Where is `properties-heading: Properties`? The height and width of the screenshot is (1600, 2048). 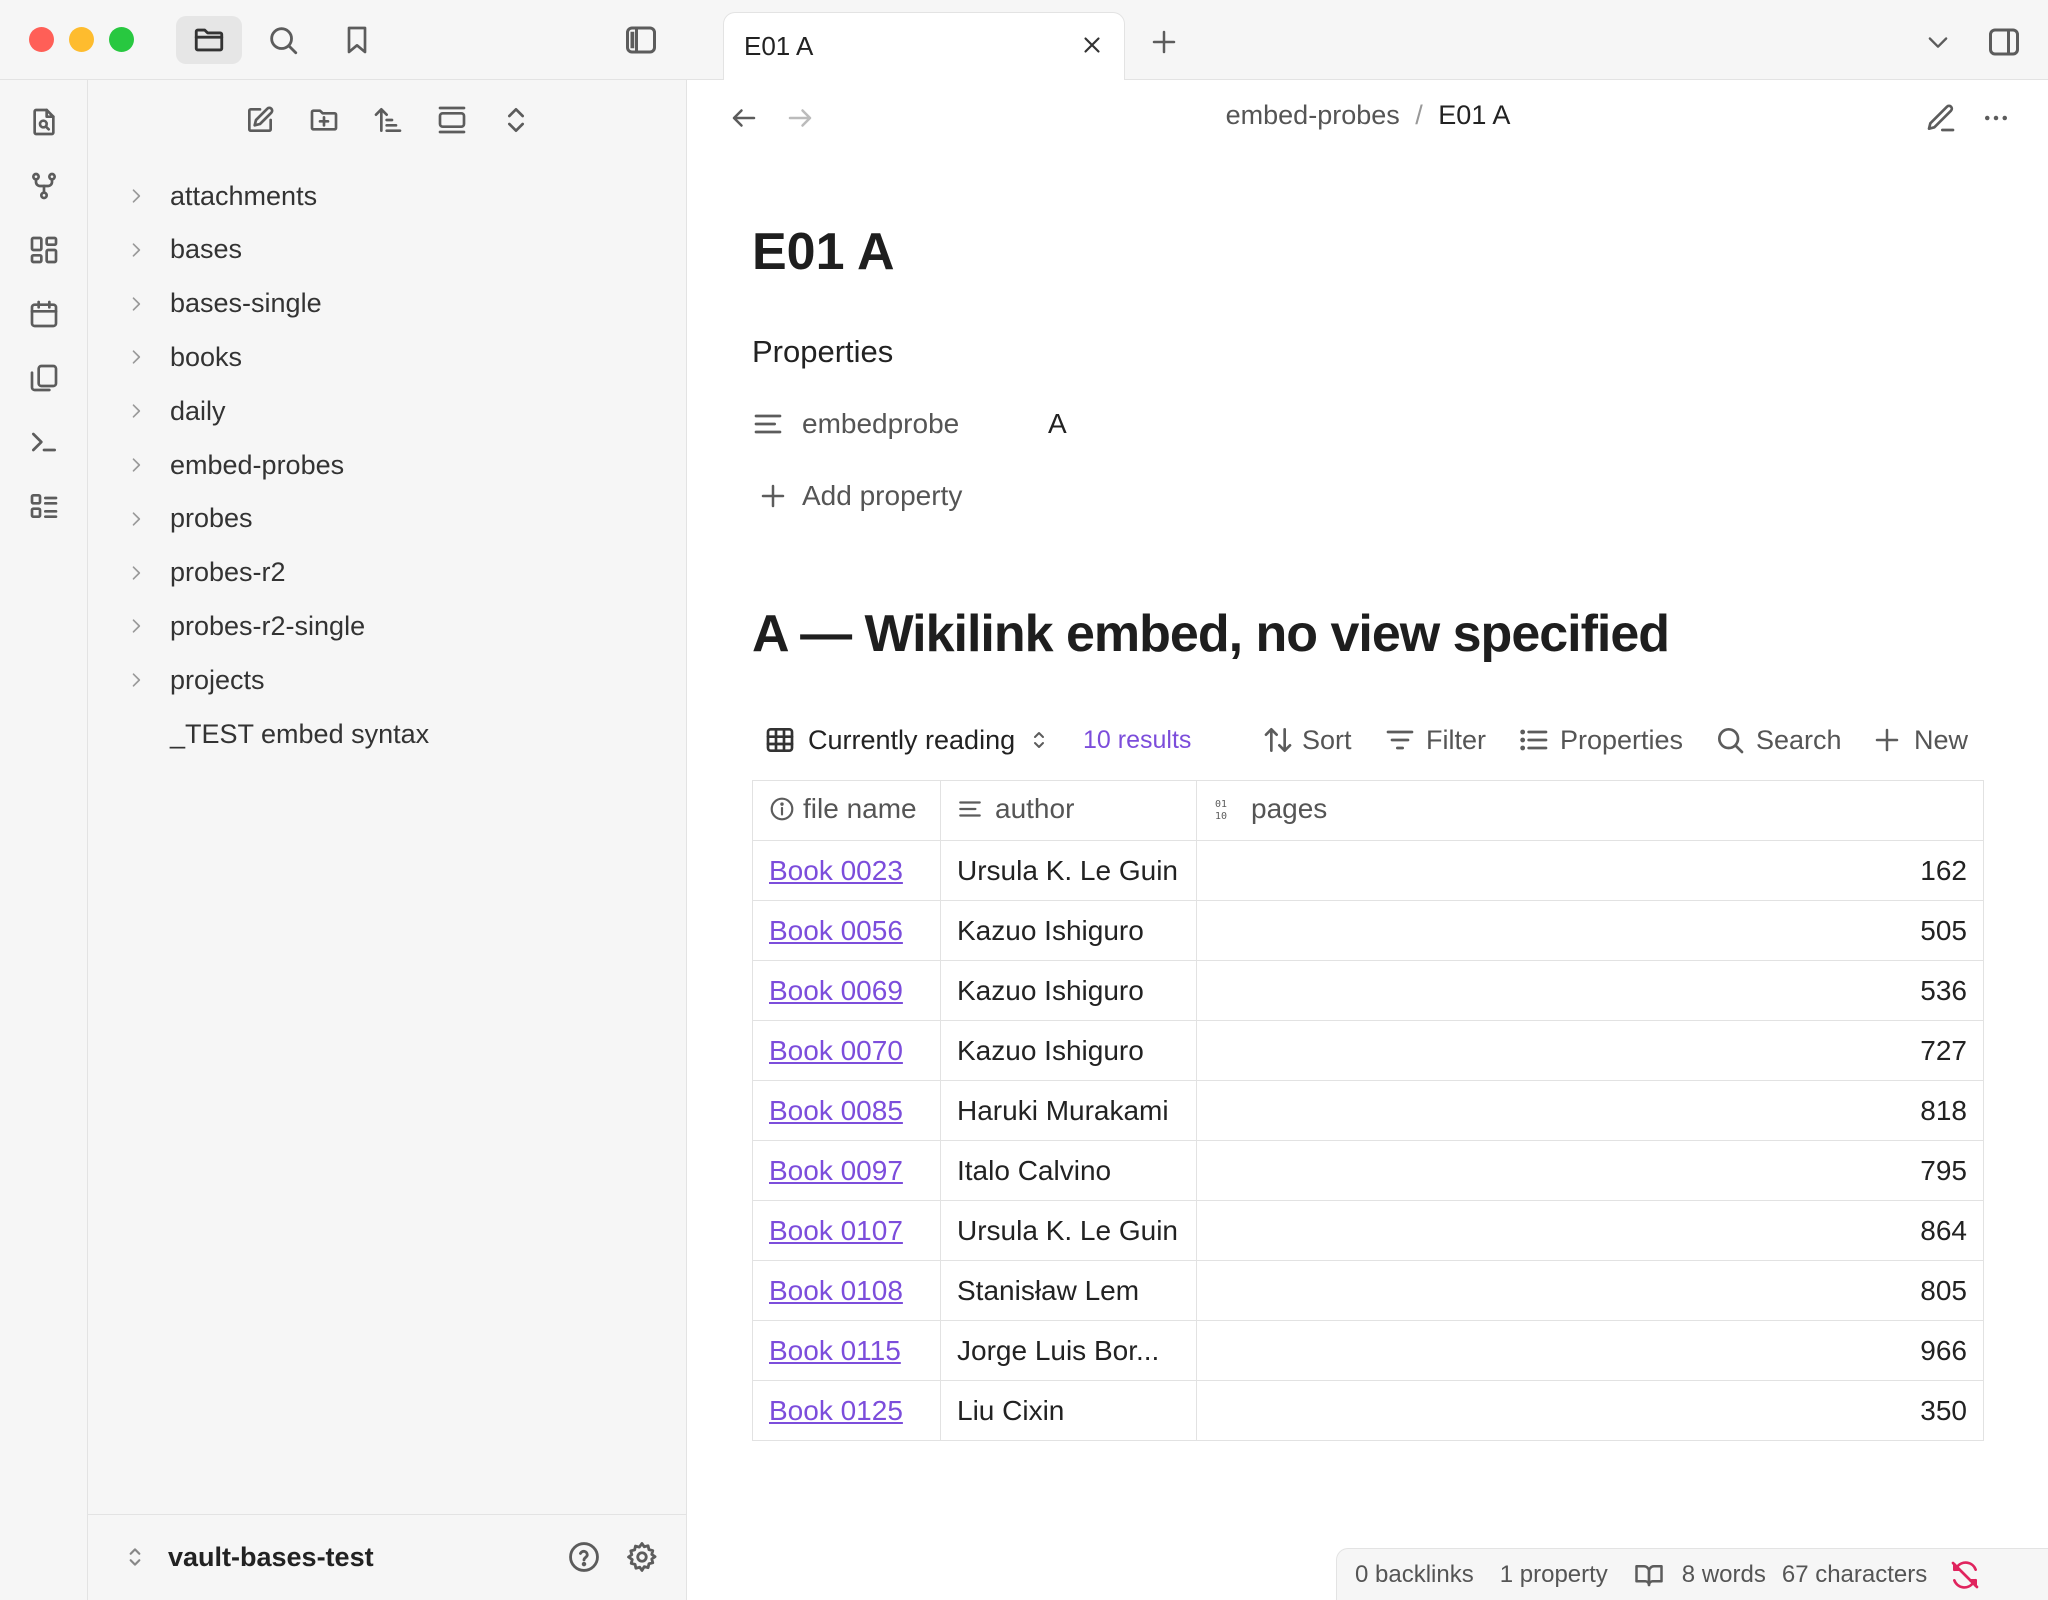 properties-heading: Properties is located at coordinates (822, 352).